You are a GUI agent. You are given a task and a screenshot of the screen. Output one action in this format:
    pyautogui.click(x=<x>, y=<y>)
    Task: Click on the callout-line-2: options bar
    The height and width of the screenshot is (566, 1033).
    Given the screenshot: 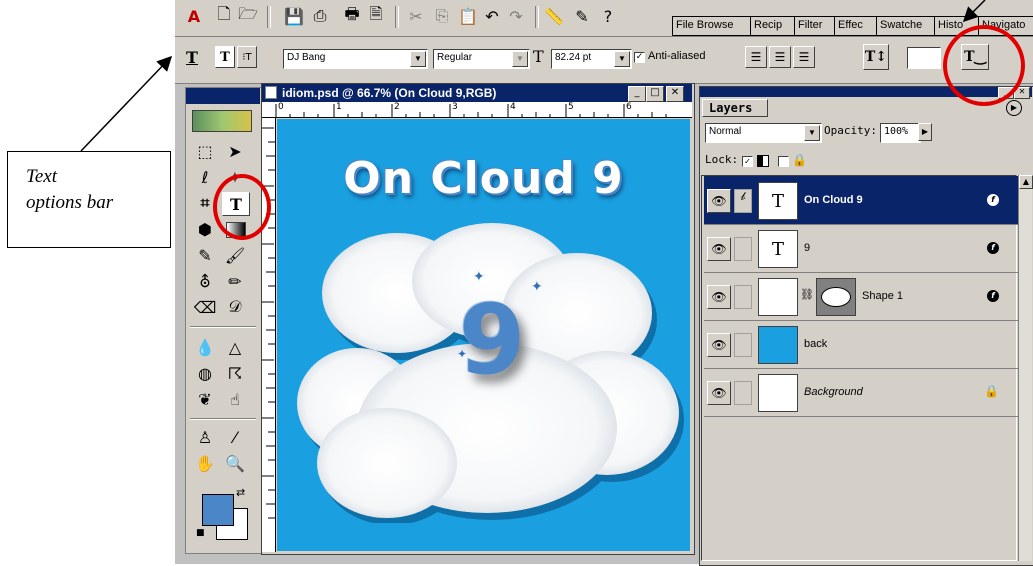 What is the action you would take?
    pyautogui.click(x=70, y=202)
    